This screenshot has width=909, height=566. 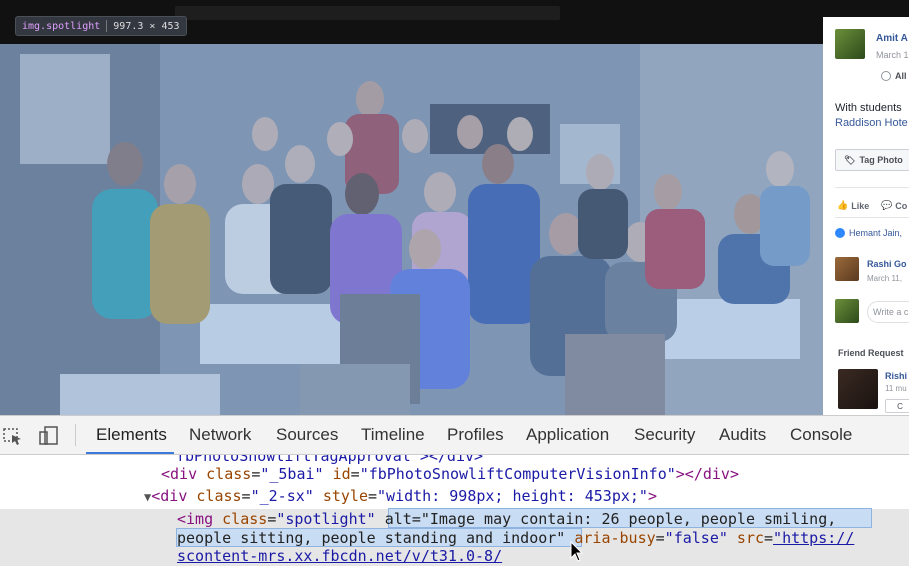 I want to click on commenter-avatar, so click(x=847, y=269).